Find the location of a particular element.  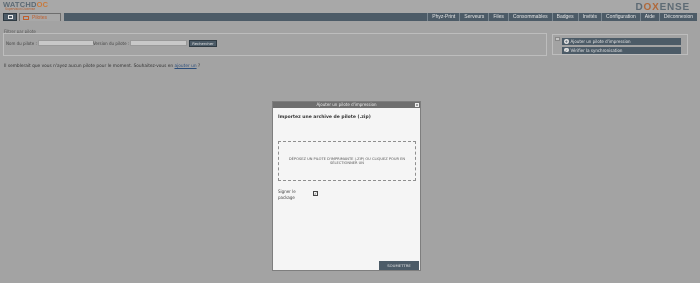

menu-deconnexion: Déconnexion is located at coordinates (677, 17).